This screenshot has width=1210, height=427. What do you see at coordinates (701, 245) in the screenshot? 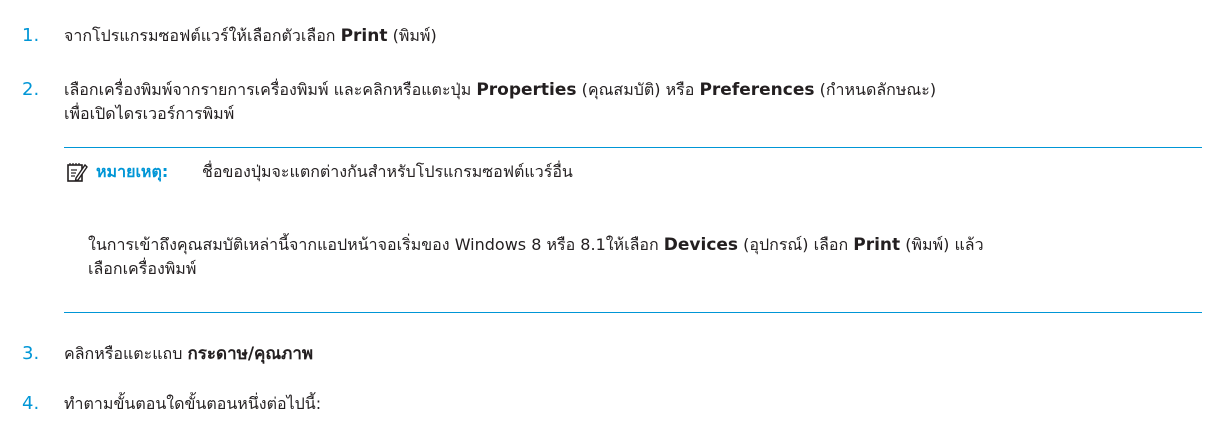
I see `note-bold-term: Devices` at bounding box center [701, 245].